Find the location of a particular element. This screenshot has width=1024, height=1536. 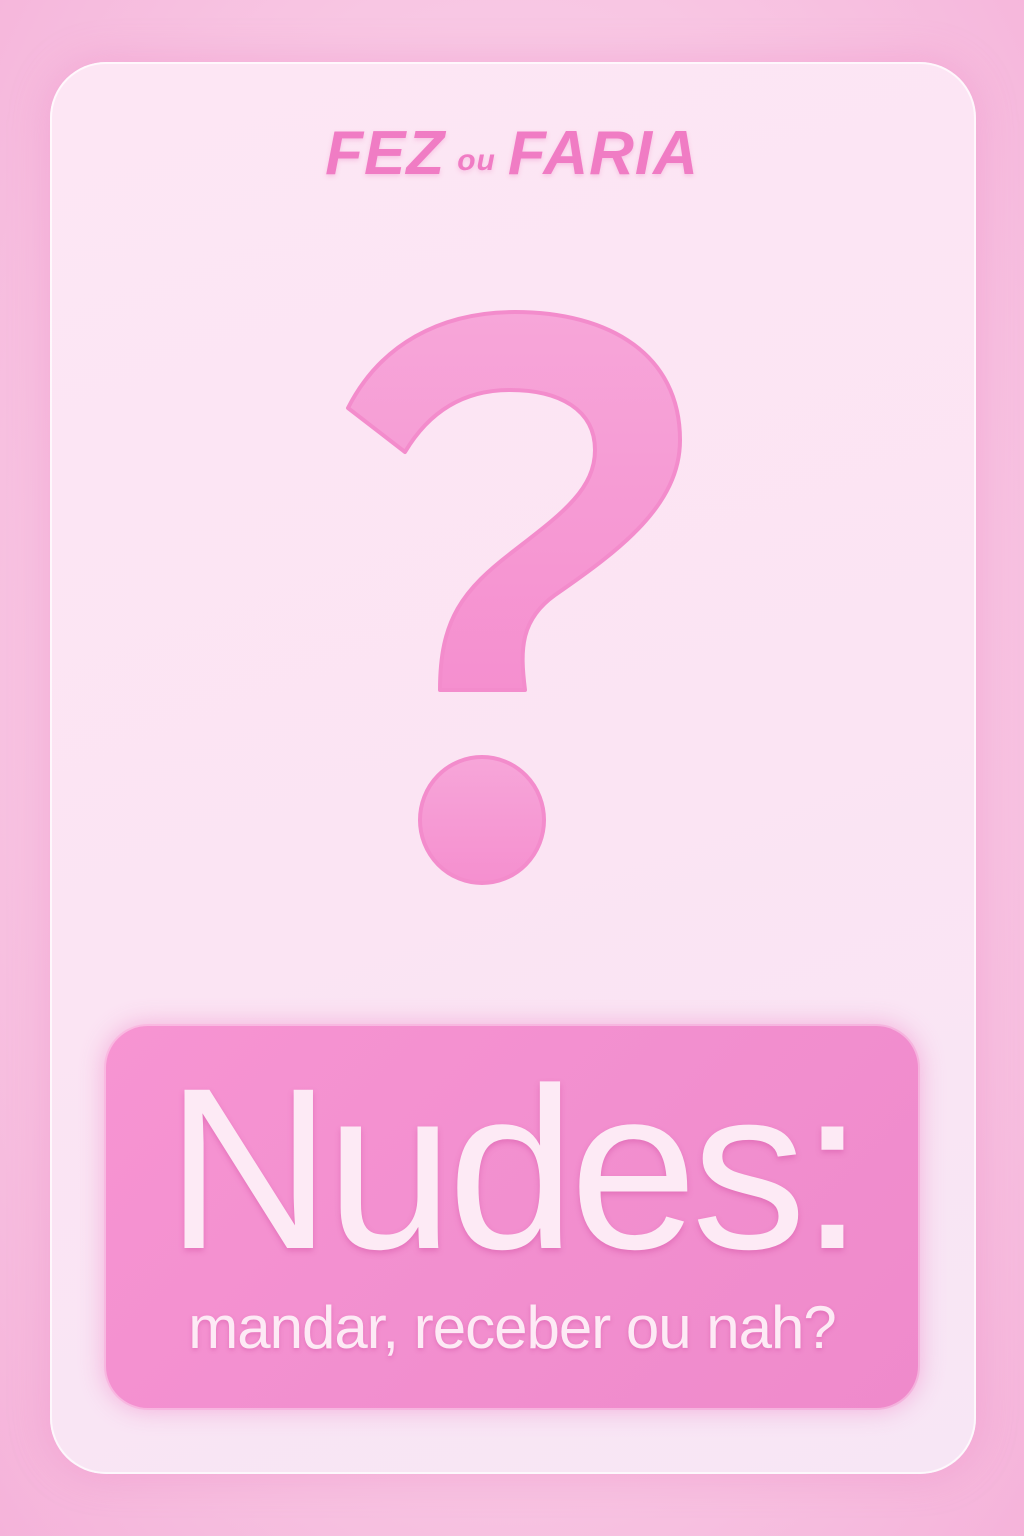

card-subline: mandar, receber ou nah? is located at coordinates (512, 1327).